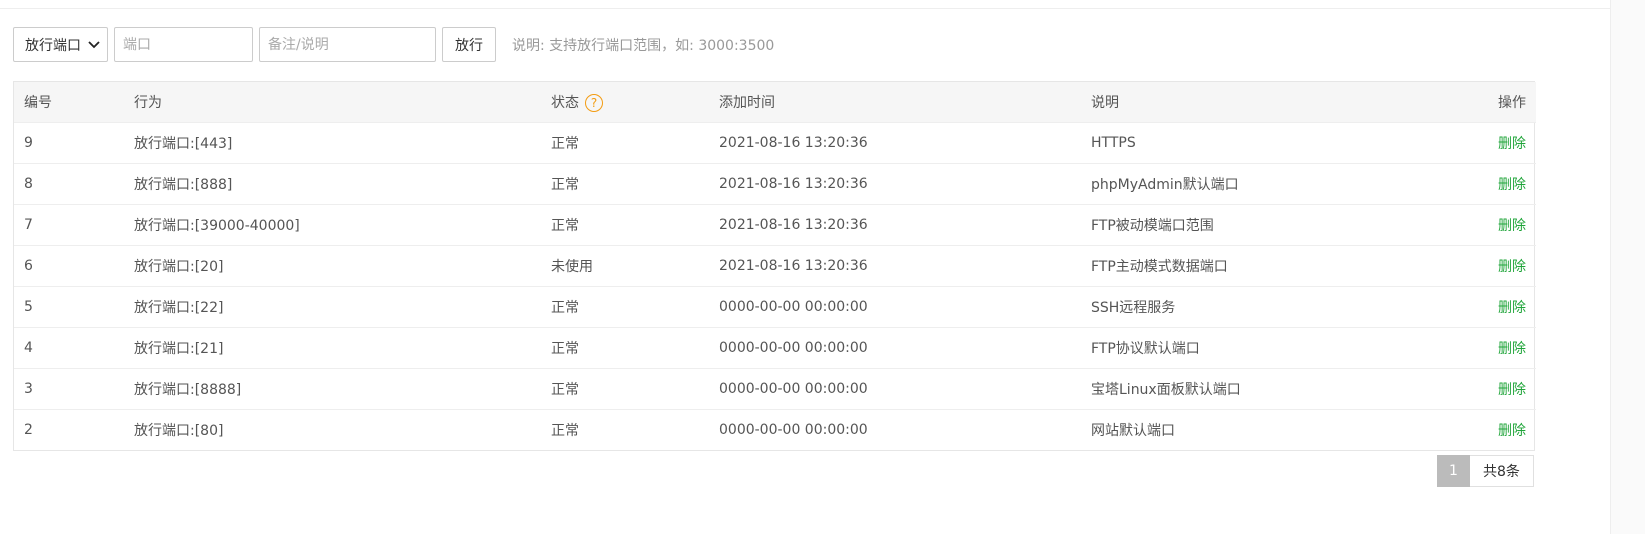 This screenshot has width=1645, height=534. I want to click on cell-note: 宝塔Linux面板默认端口, so click(1258, 388).